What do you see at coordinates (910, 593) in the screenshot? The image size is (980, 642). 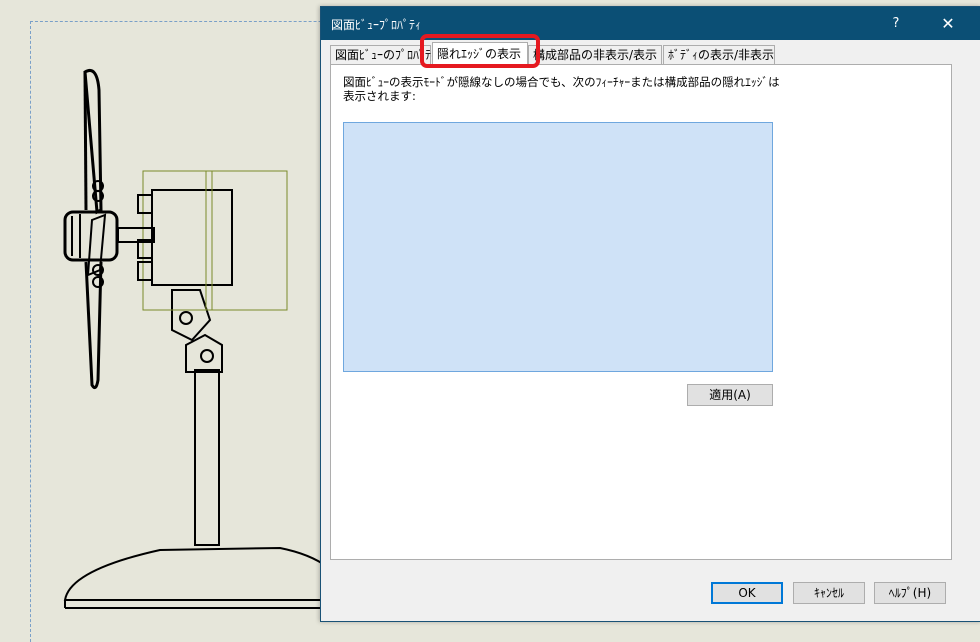 I see `help-button: ﾍﾙﾌﾟ(H)` at bounding box center [910, 593].